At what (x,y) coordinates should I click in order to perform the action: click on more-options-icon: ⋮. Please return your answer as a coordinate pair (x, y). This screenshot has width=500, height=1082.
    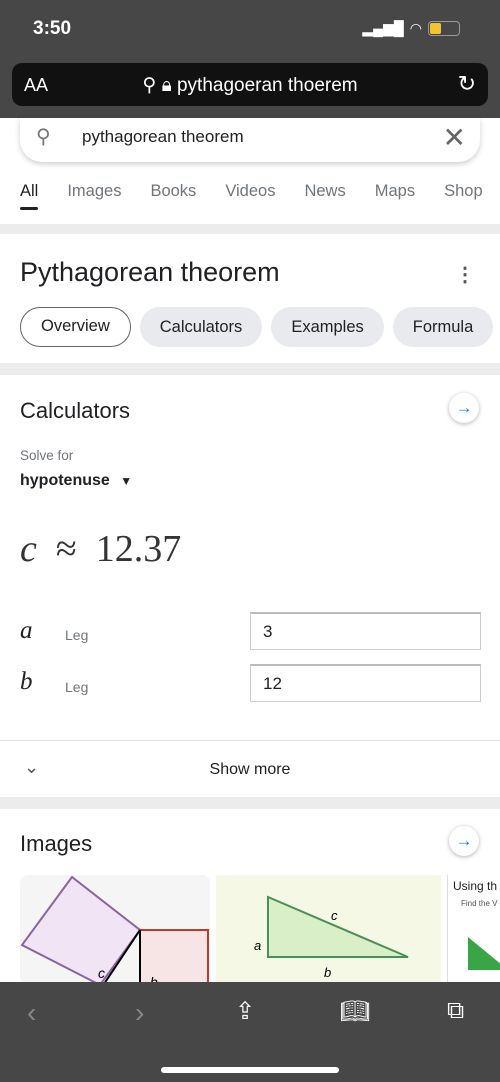
    Looking at the image, I should click on (465, 274).